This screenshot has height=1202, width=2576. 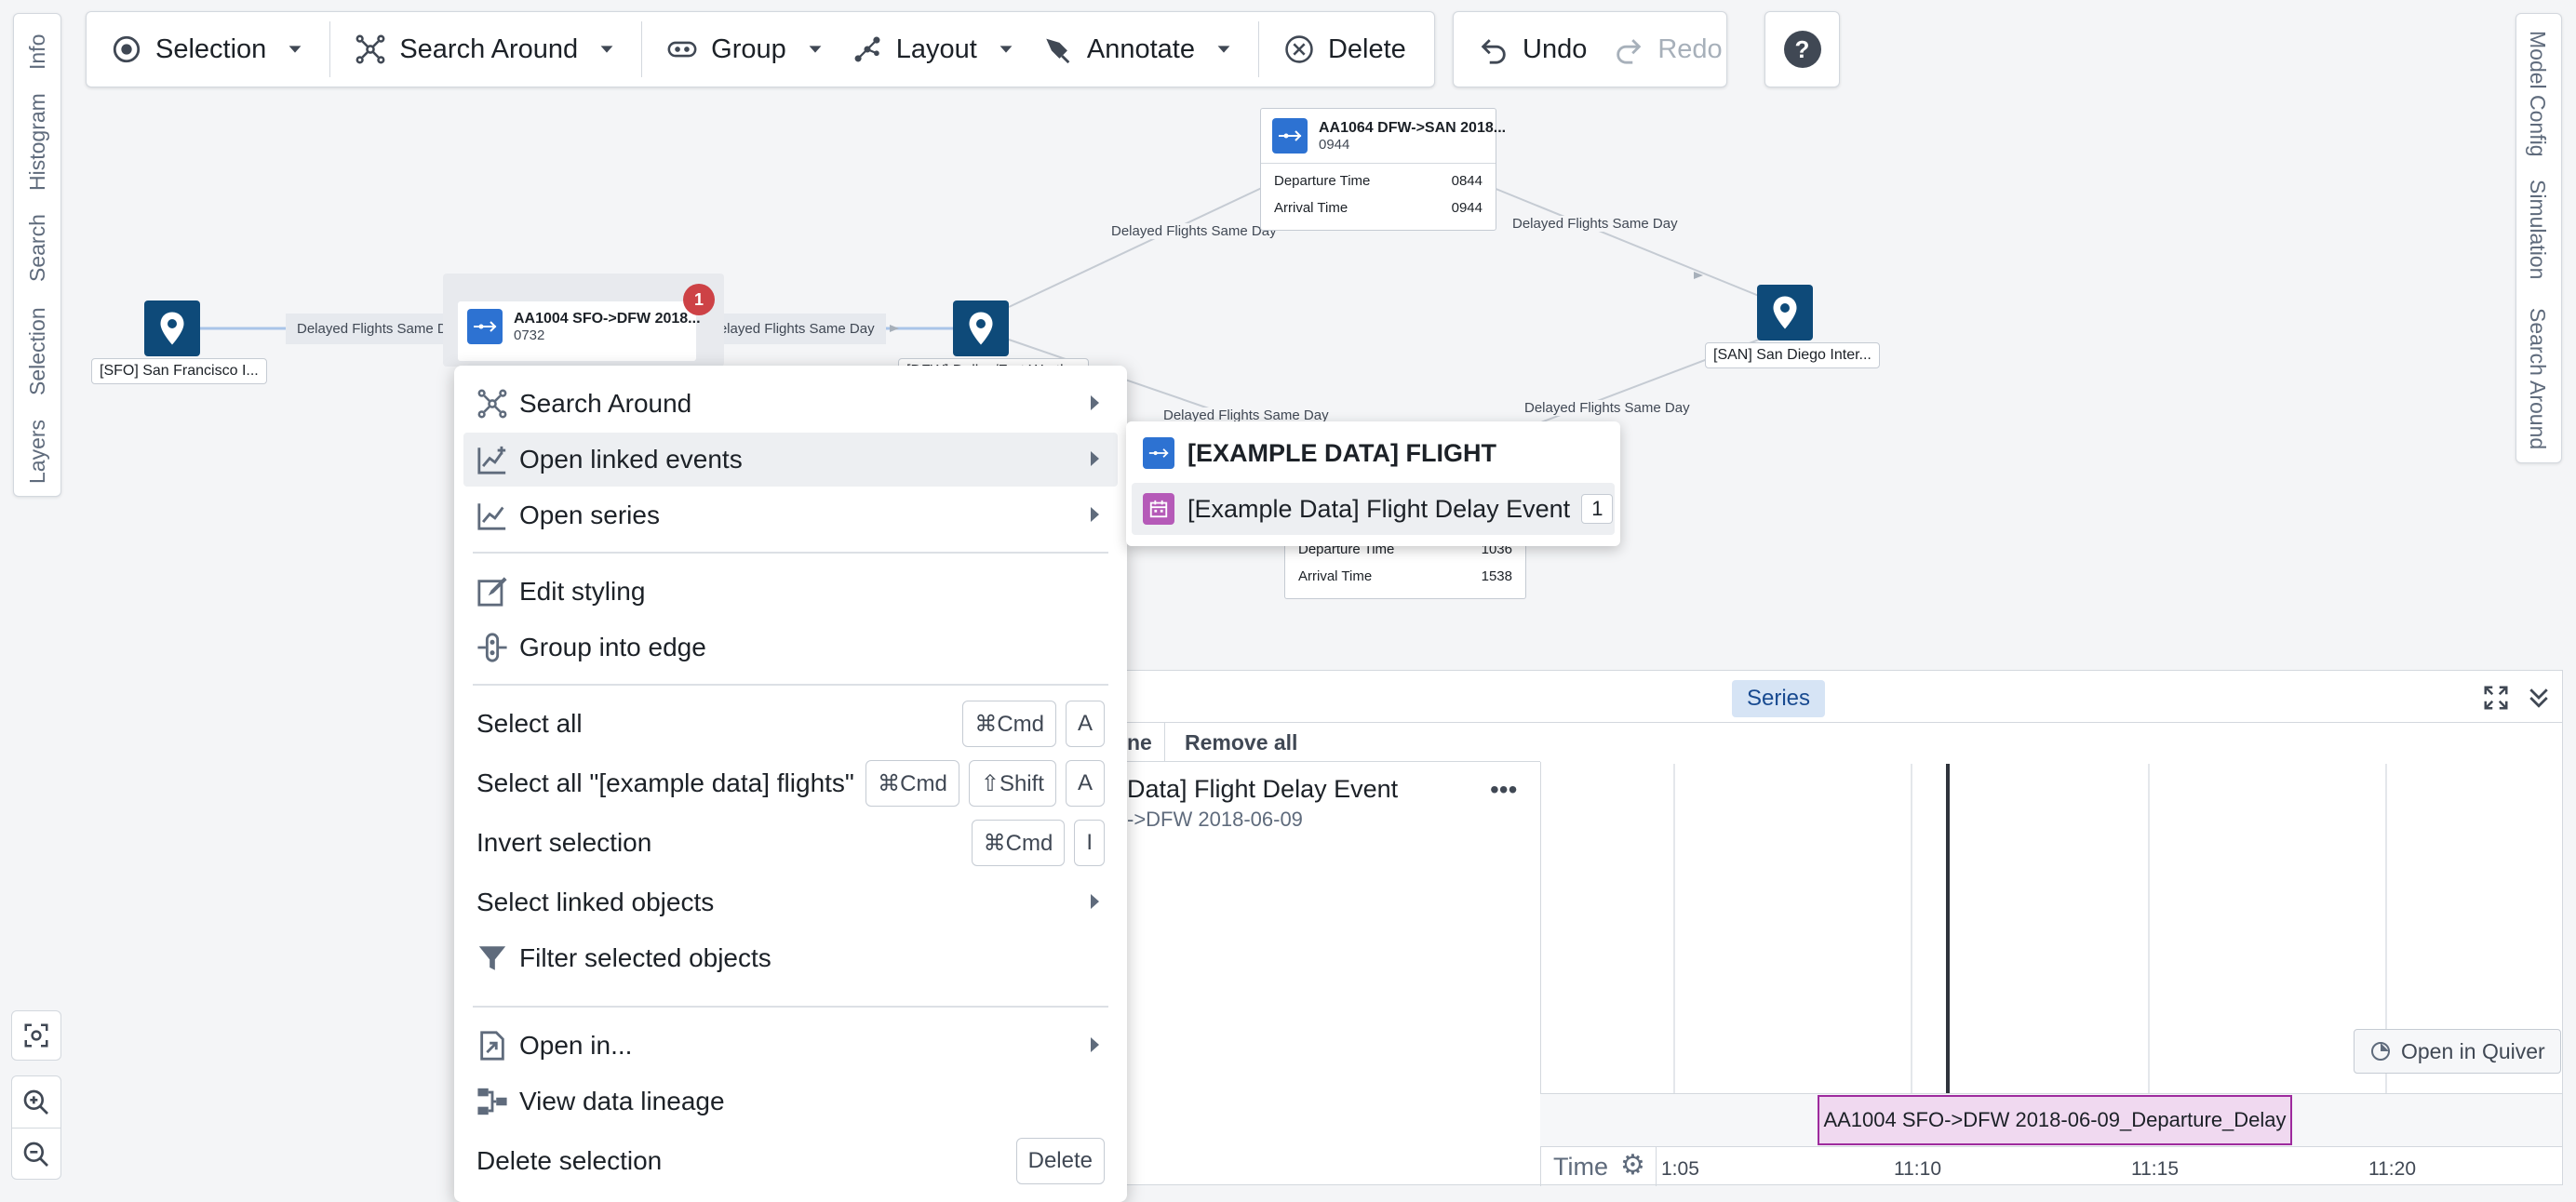 I want to click on submenu-item-flight-delay-event: [Example Data] Flight Delay Event 1, so click(x=1373, y=509).